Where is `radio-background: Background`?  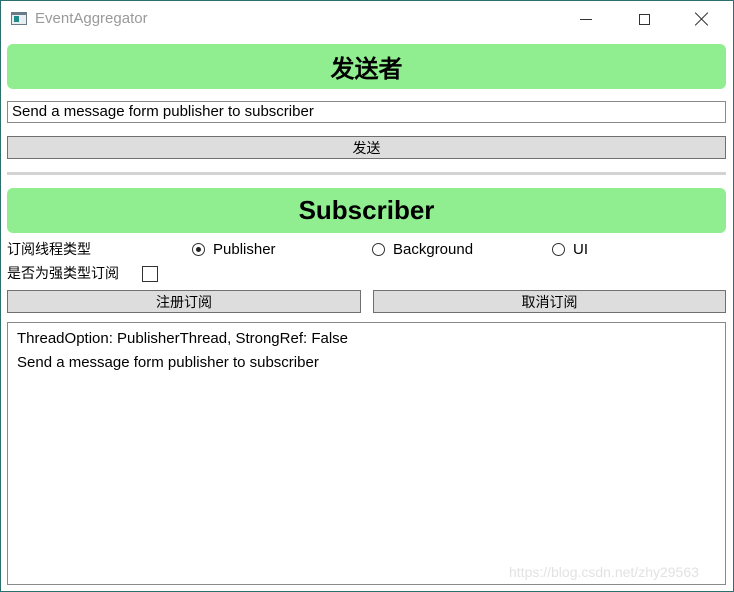 radio-background: Background is located at coordinates (422, 249).